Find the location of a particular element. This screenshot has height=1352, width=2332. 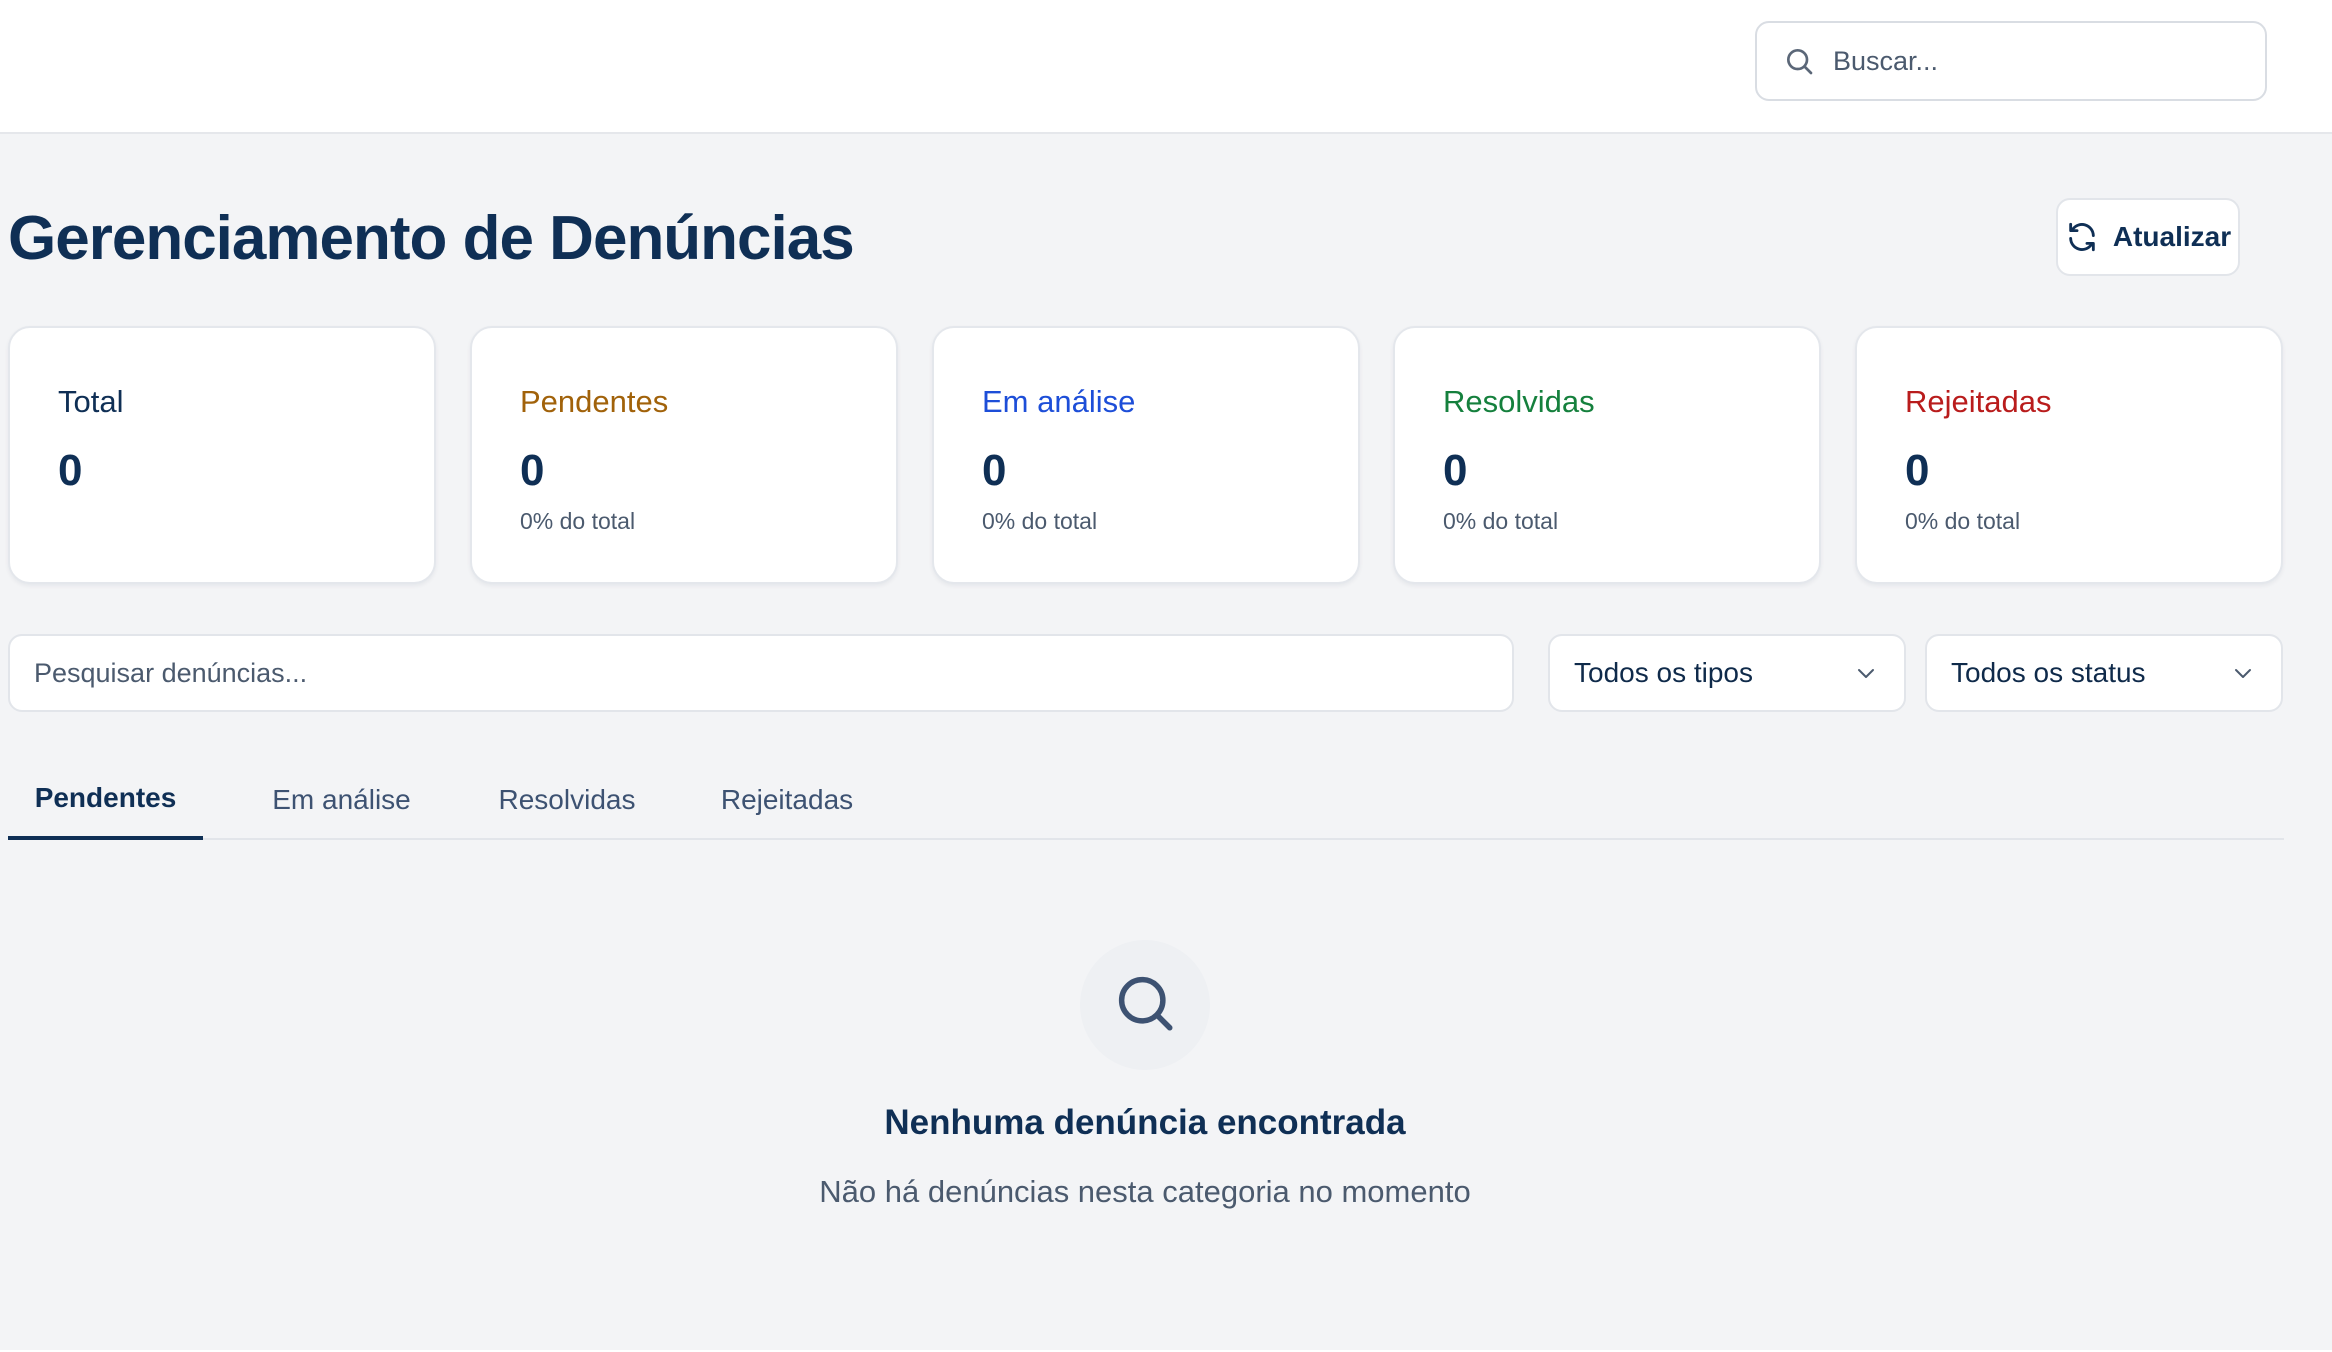

empty-state-icon-container is located at coordinates (1145, 1005).